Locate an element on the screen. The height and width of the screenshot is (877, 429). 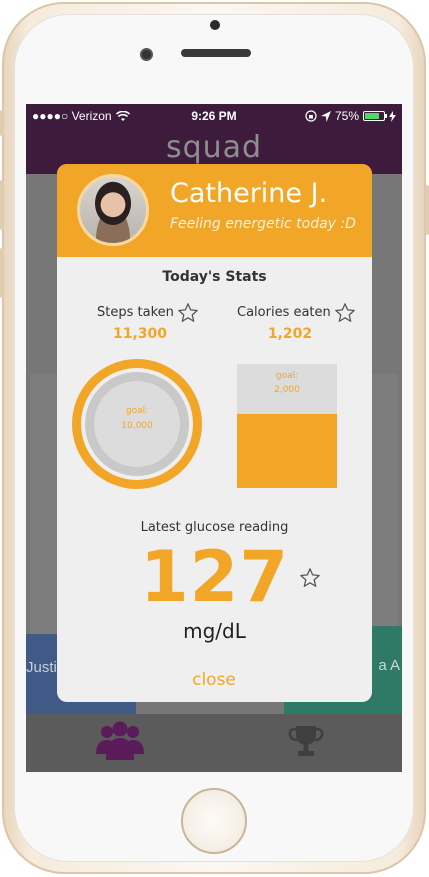
background-member-name-left: Justi is located at coordinates (41, 667).